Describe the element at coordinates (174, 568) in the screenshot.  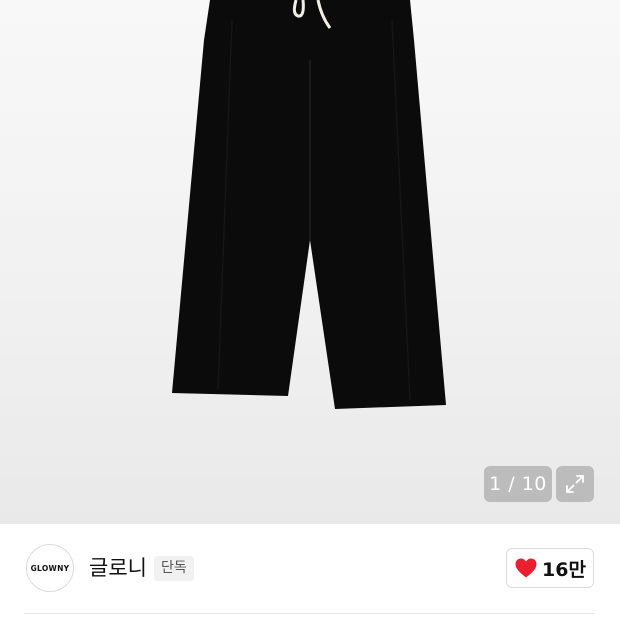
I see `exclusive-badge: 단독` at that location.